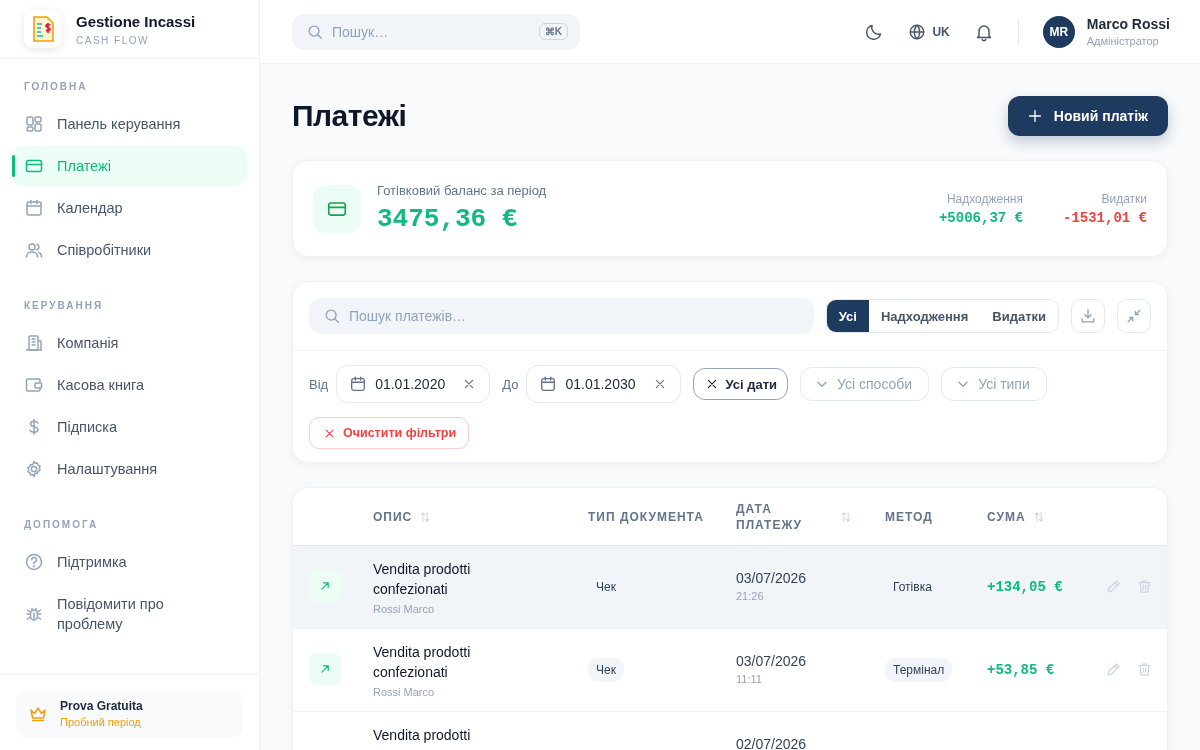  I want to click on time-text: 21:26, so click(750, 596).